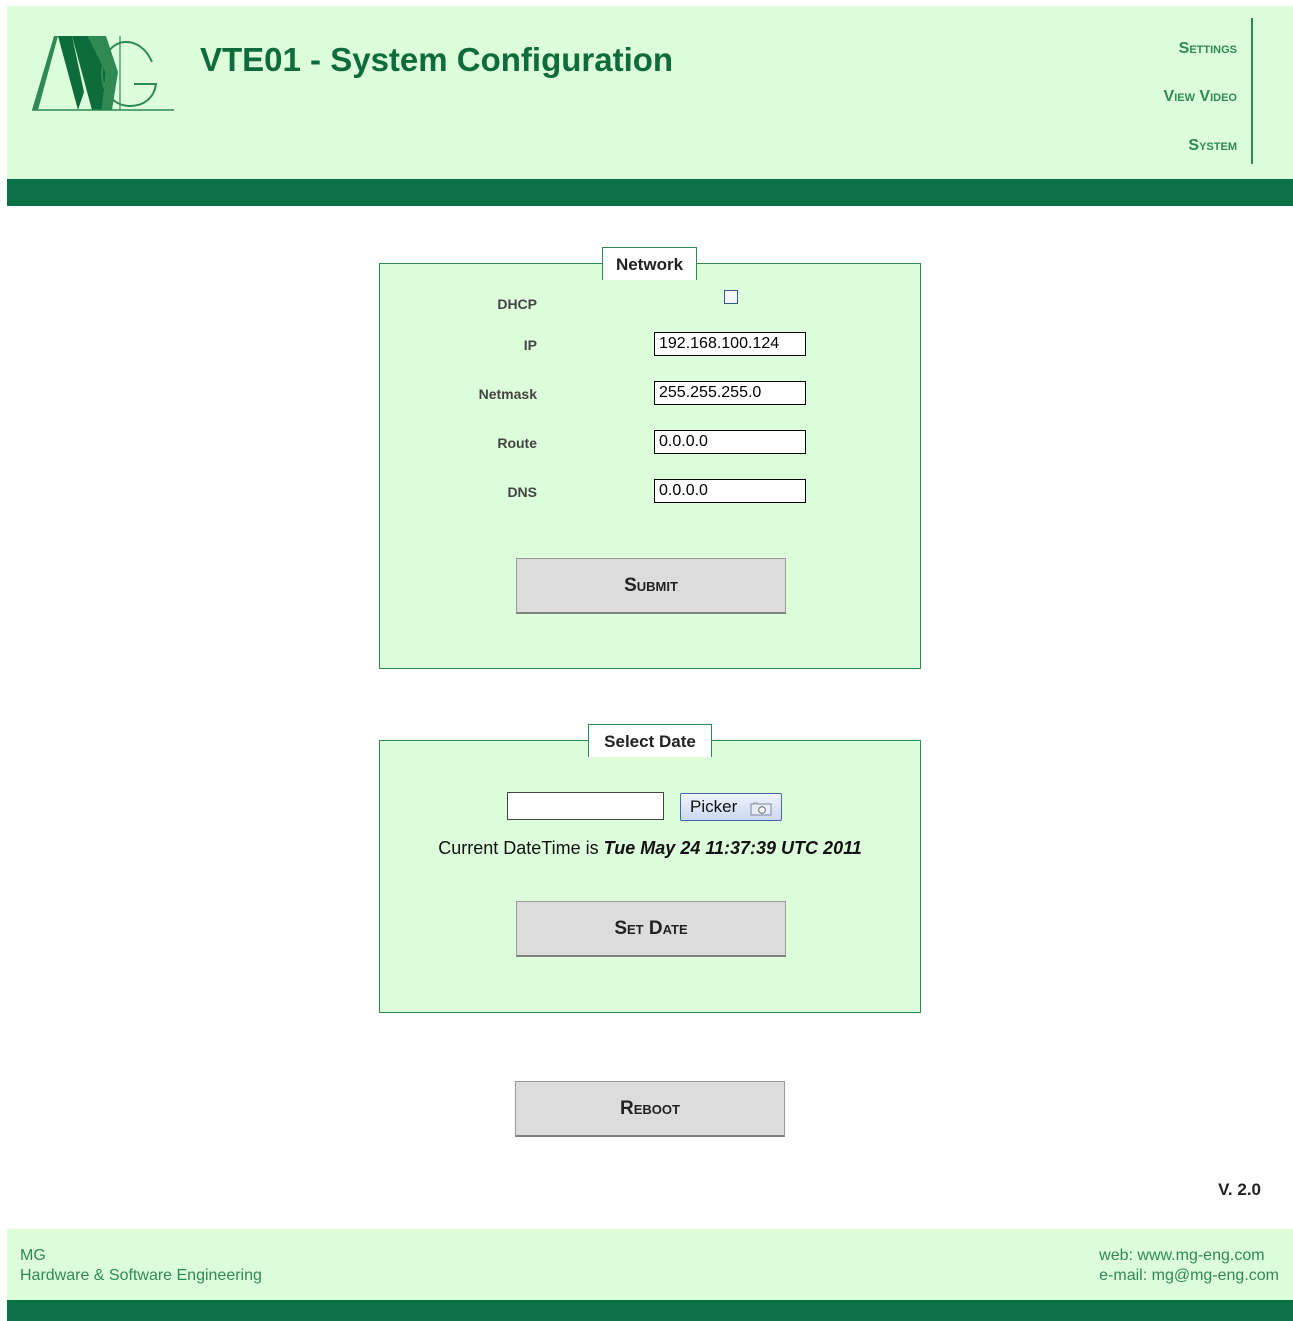 This screenshot has height=1321, width=1293. Describe the element at coordinates (650, 192) in the screenshot. I see `header-bar` at that location.